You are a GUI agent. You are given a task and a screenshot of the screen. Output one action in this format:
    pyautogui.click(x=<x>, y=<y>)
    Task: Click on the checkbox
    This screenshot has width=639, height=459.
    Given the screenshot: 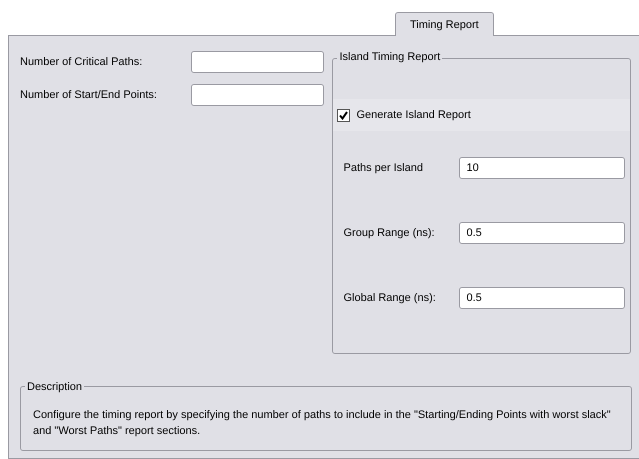 What is the action you would take?
    pyautogui.click(x=343, y=115)
    